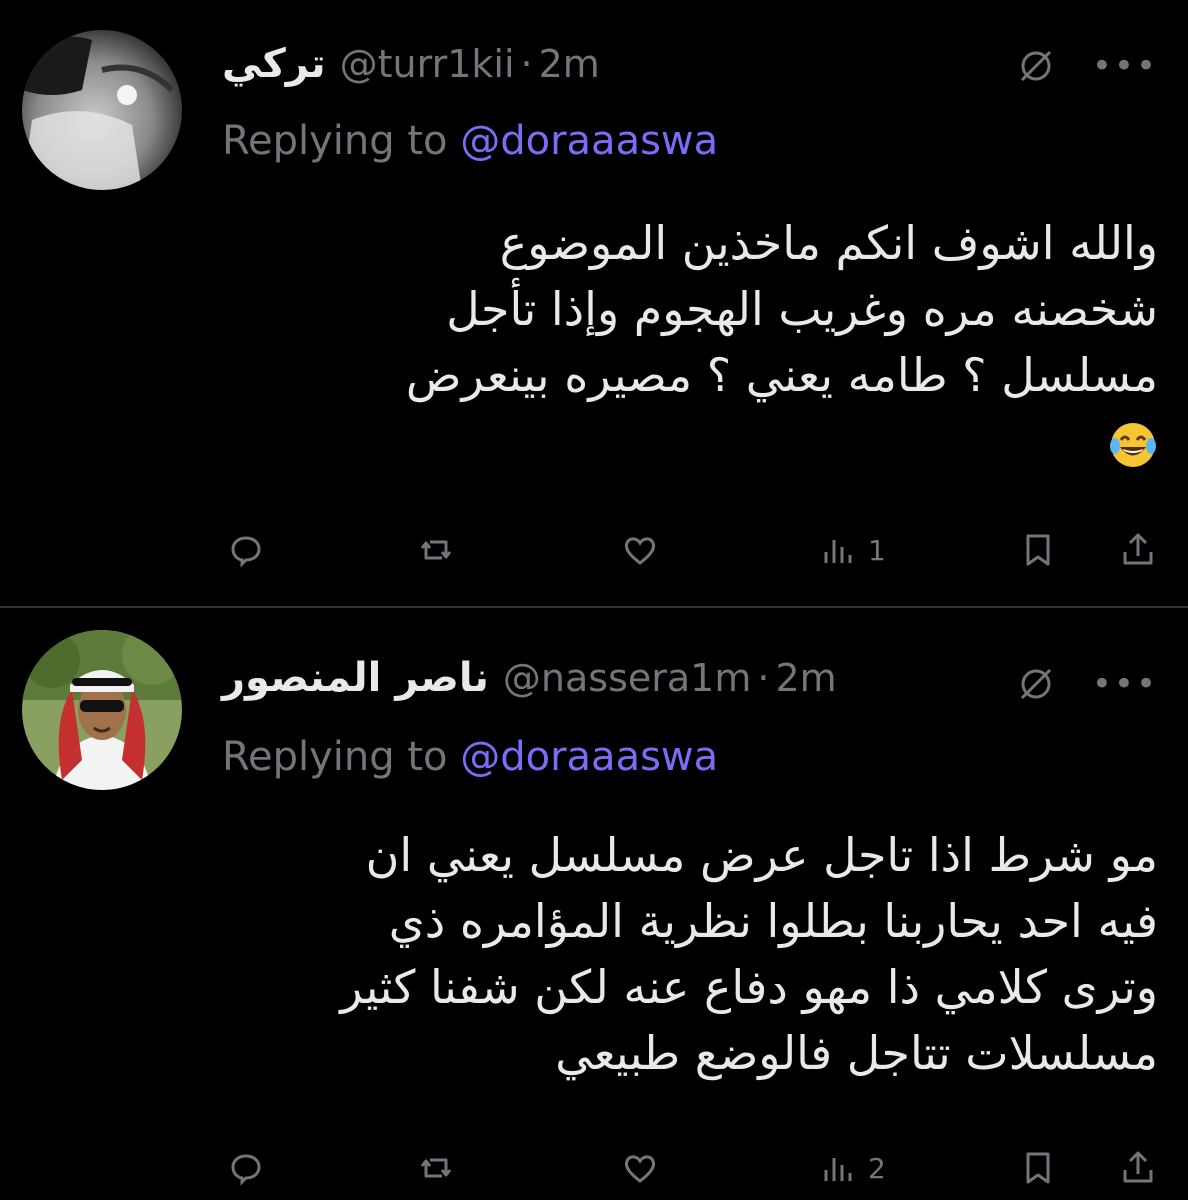 This screenshot has height=1200, width=1188. I want to click on views-count: 2, so click(877, 1168).